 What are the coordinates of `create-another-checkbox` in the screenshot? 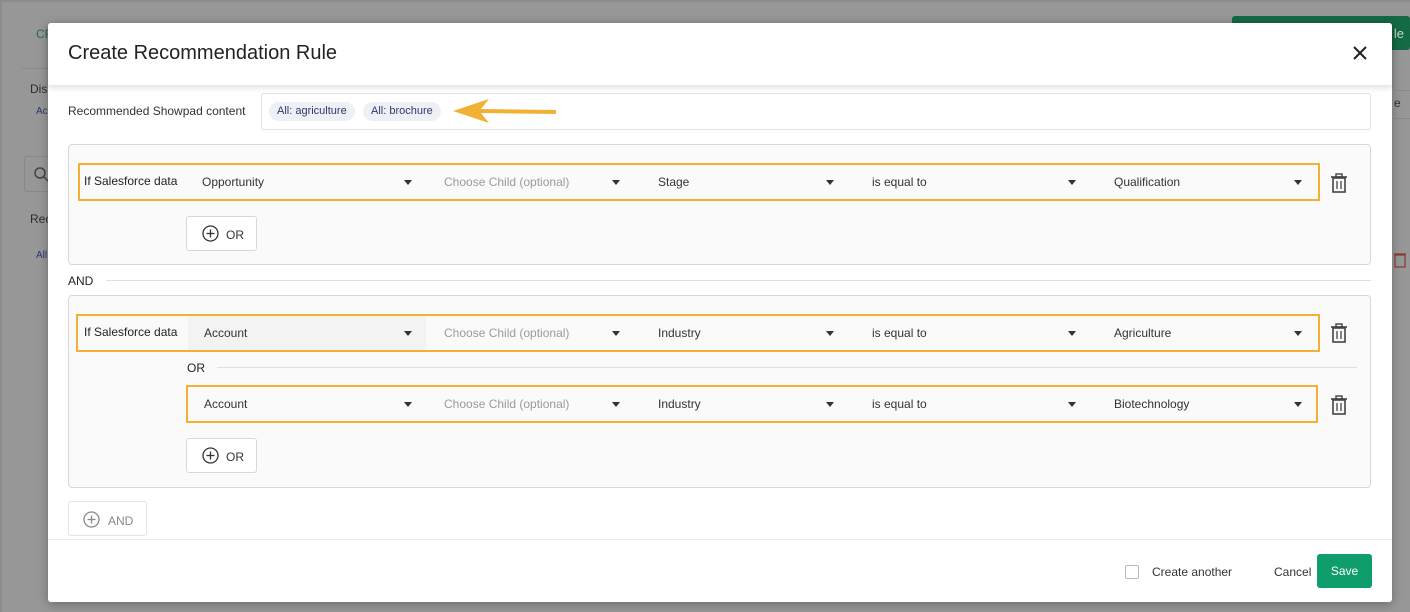 It's located at (1132, 572).